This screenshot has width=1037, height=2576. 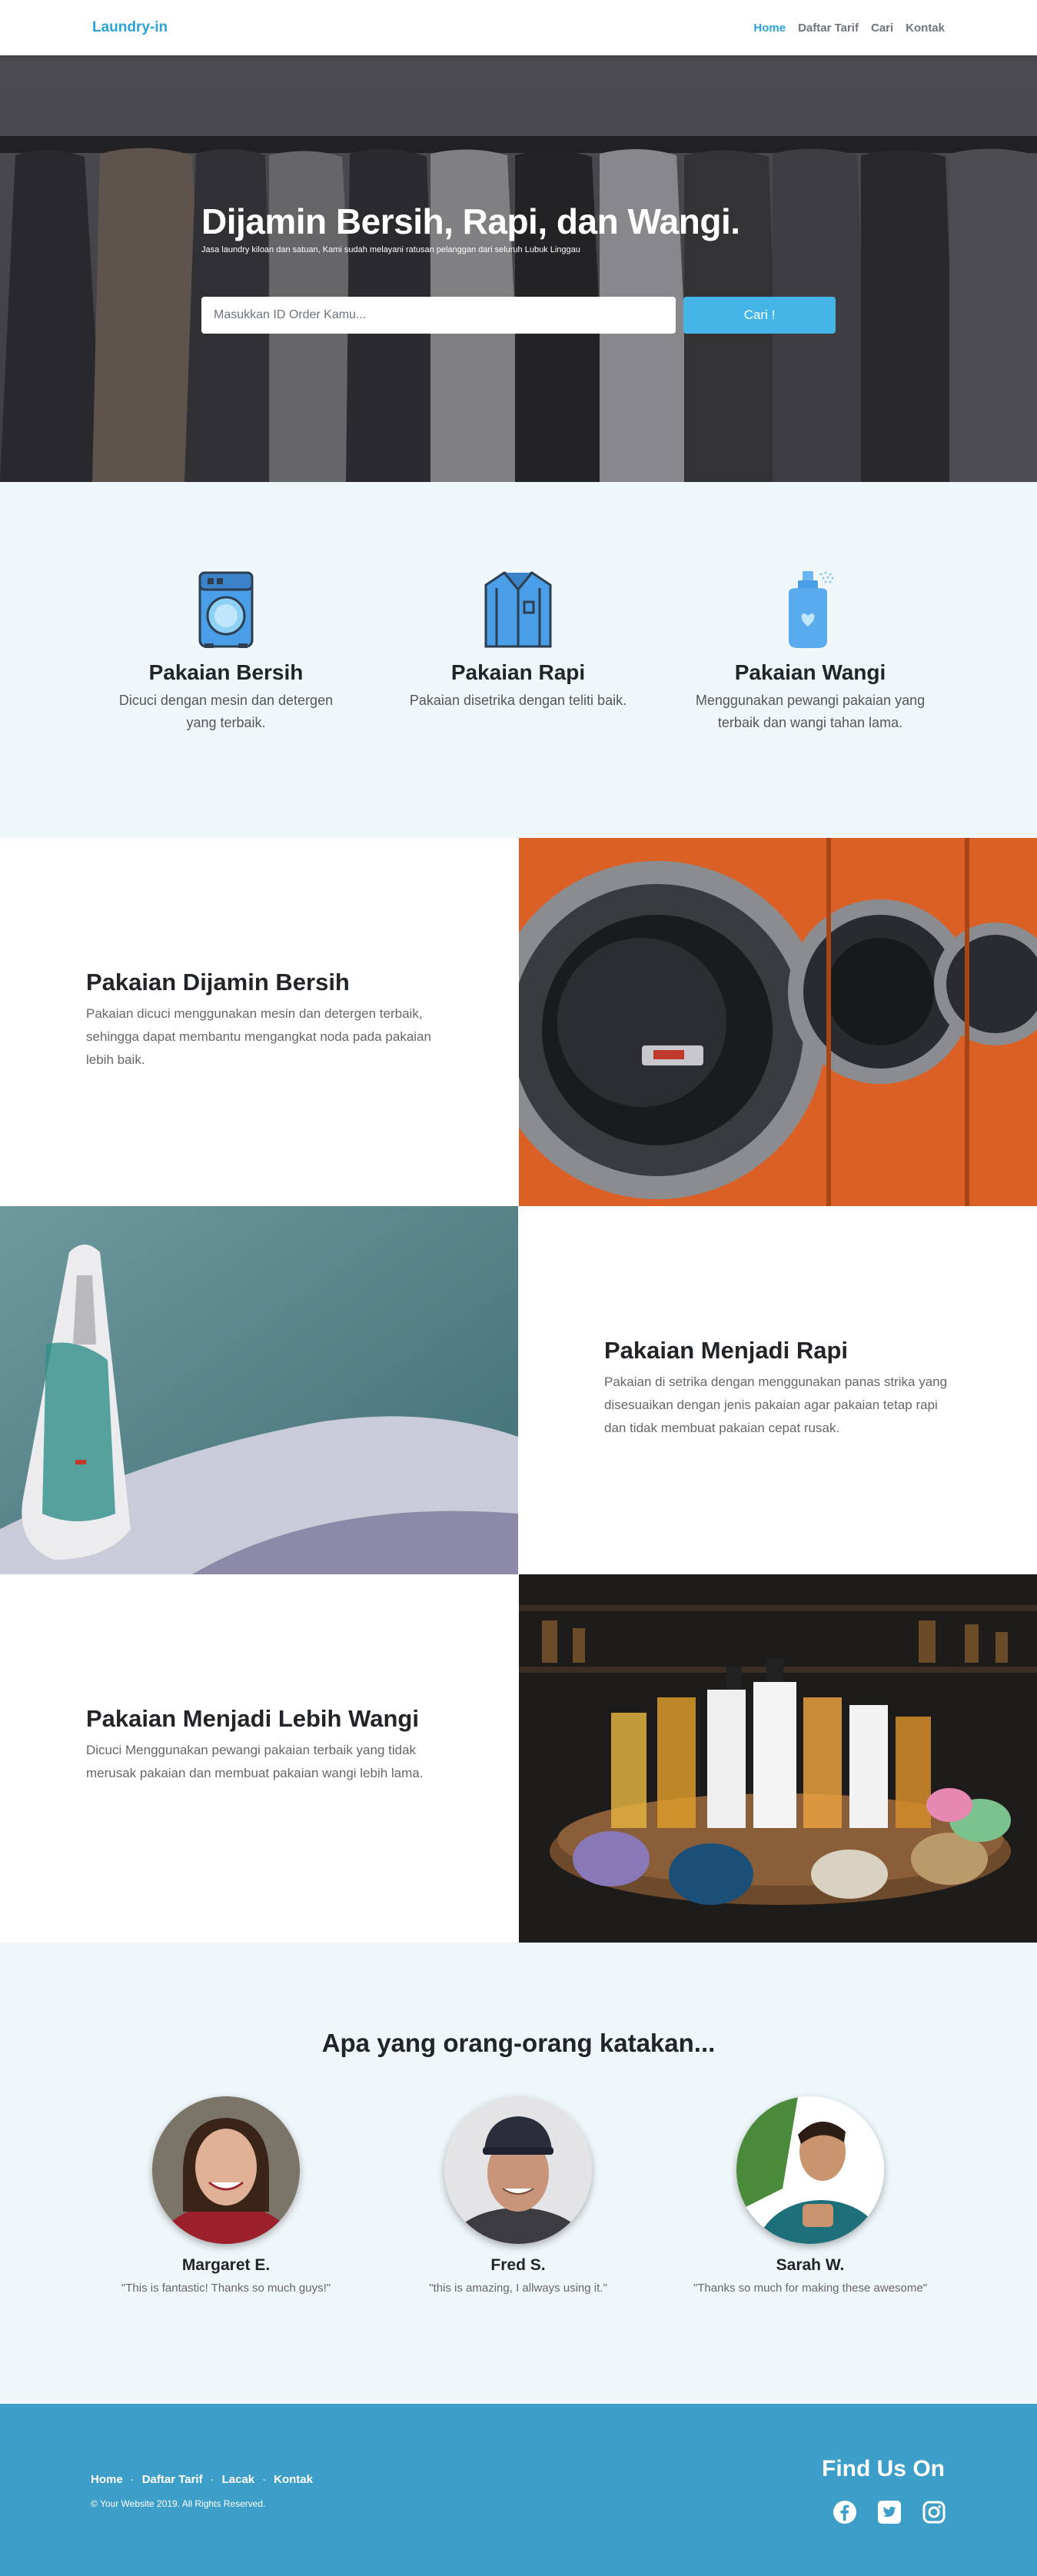 I want to click on showcase-title: Pakaian Menjadi Rapi, so click(x=726, y=1350).